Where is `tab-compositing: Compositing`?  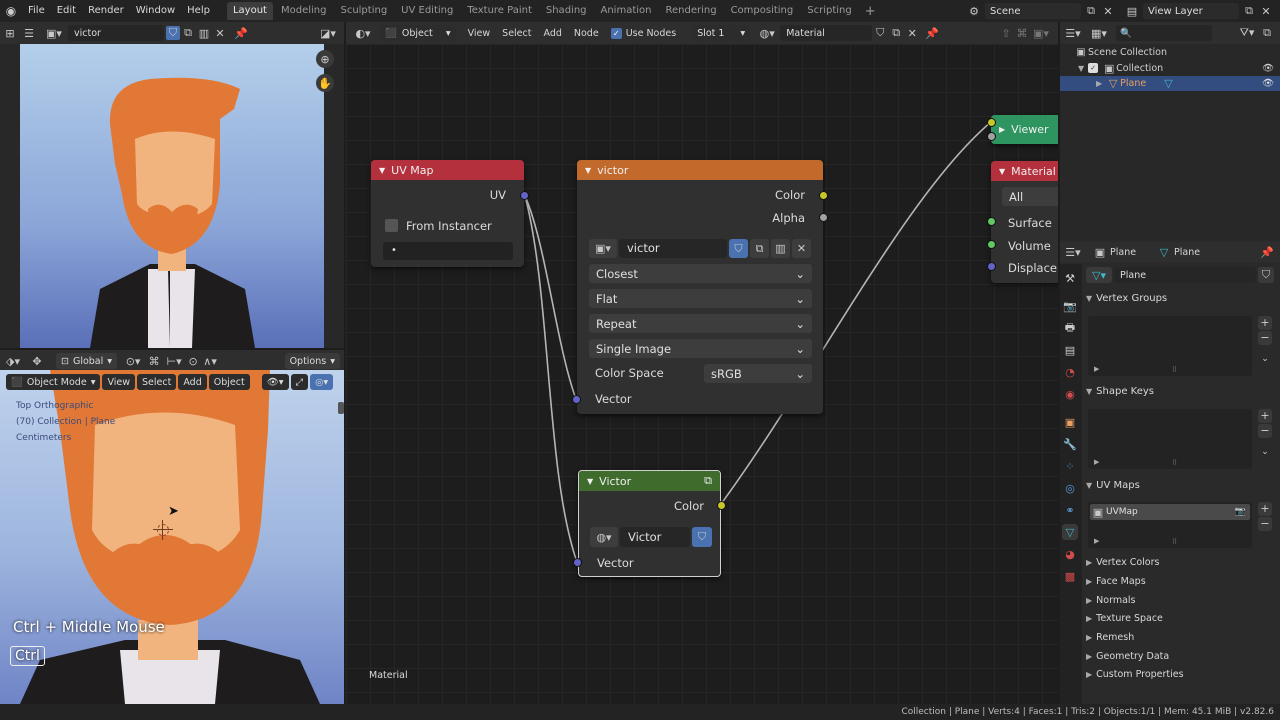
tab-compositing: Compositing is located at coordinates (762, 11).